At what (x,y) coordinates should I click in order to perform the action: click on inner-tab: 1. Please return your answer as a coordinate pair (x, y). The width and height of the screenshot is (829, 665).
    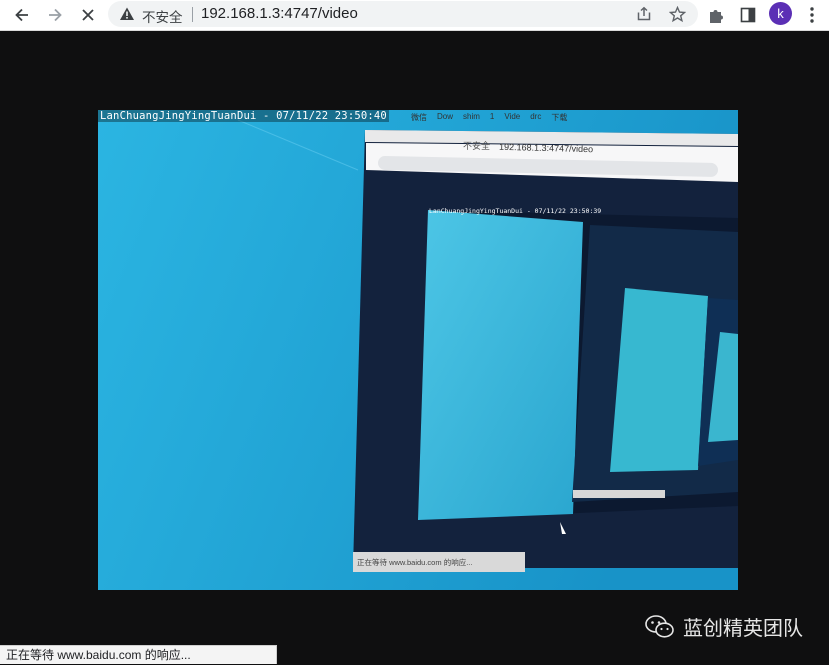
    Looking at the image, I should click on (492, 116).